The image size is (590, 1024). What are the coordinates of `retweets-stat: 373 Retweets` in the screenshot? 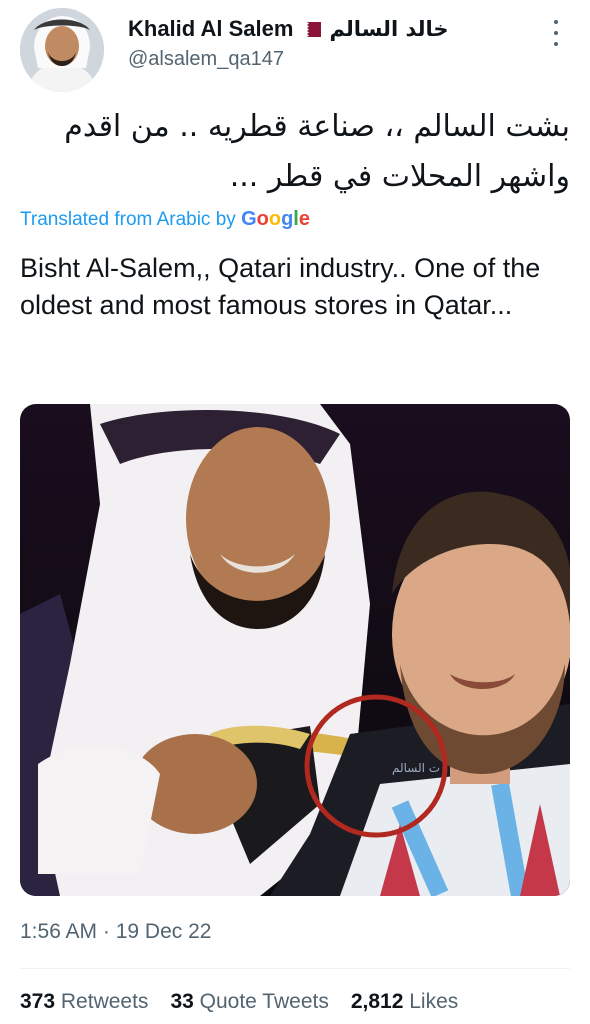 It's located at (84, 1002).